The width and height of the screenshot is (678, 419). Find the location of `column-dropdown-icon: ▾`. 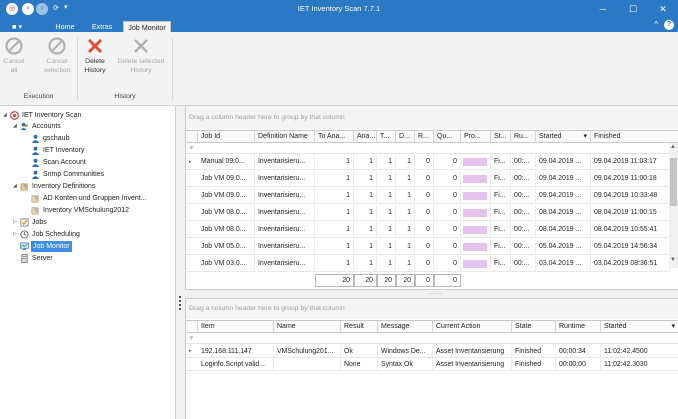

column-dropdown-icon: ▾ is located at coordinates (673, 327).